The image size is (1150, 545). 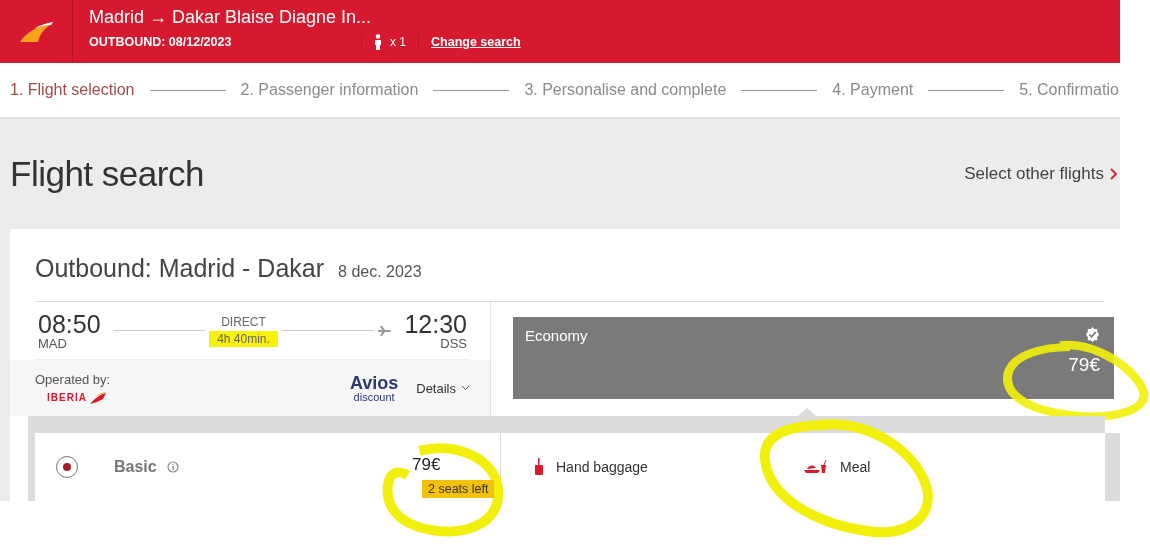 What do you see at coordinates (539, 467) in the screenshot?
I see `suitcase-icon` at bounding box center [539, 467].